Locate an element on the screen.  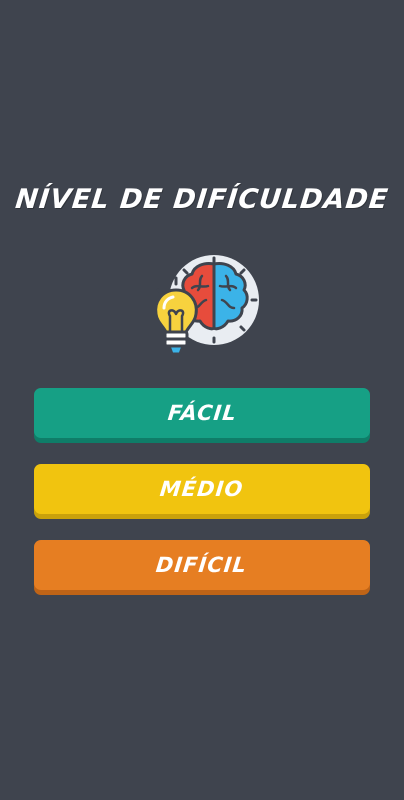
page-title: NÍVEL DE DIFÍCULDADE is located at coordinates (202, 199).